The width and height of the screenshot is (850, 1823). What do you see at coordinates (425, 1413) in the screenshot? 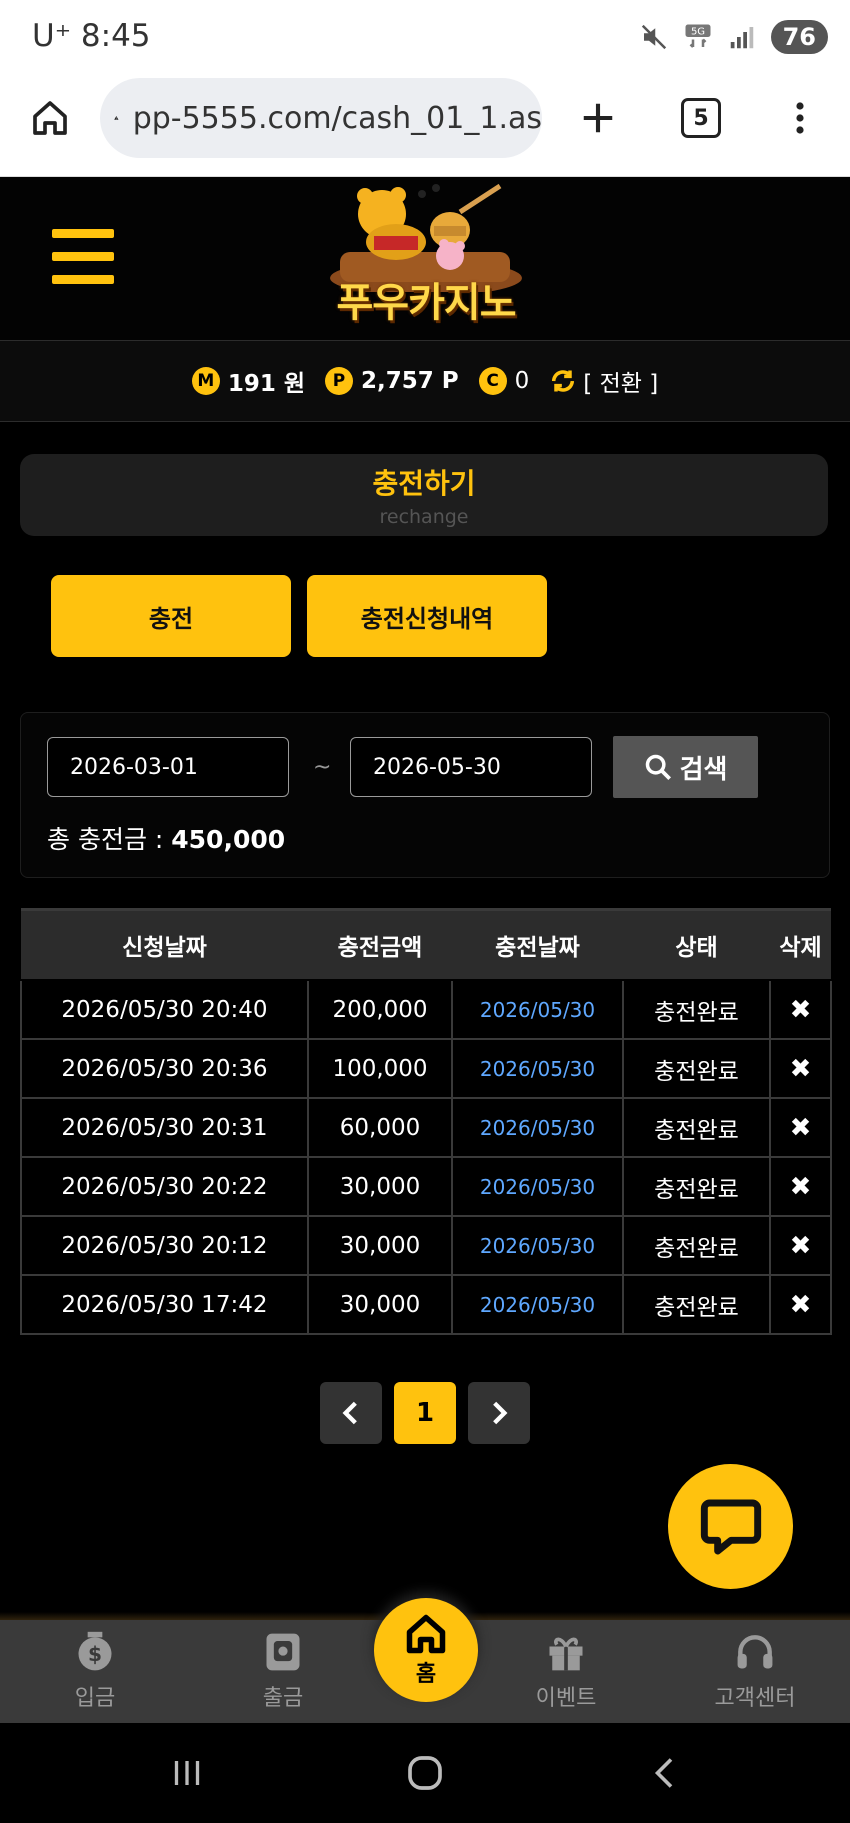
I see `page-number-button: 1` at bounding box center [425, 1413].